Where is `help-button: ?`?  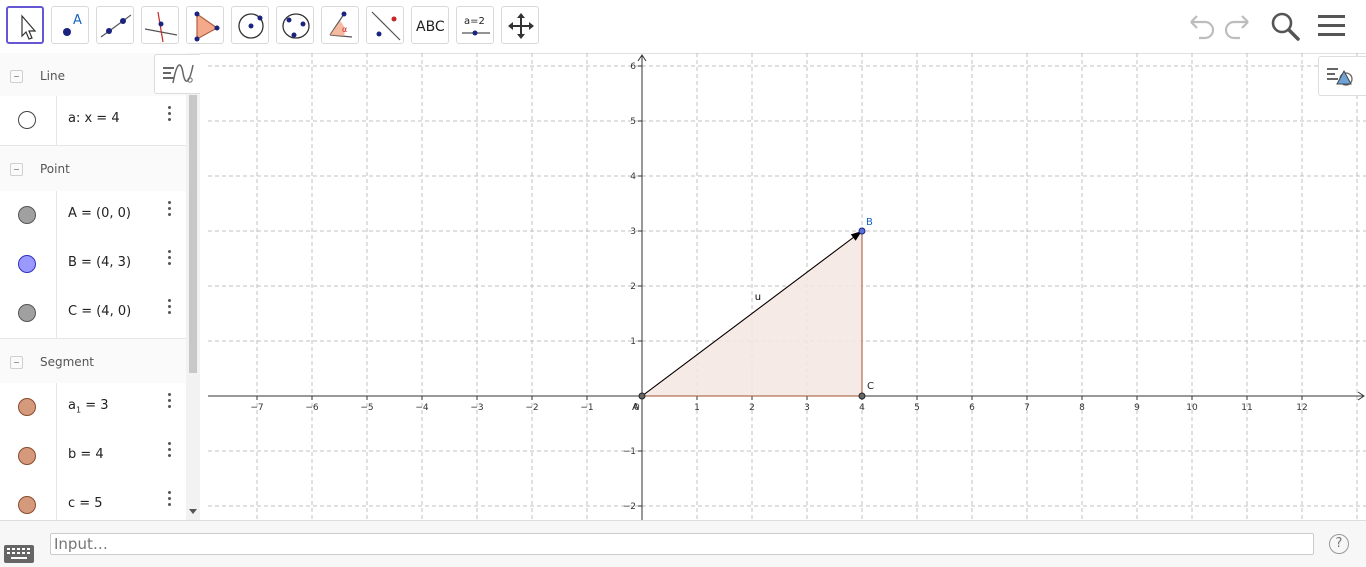
help-button: ? is located at coordinates (1339, 544).